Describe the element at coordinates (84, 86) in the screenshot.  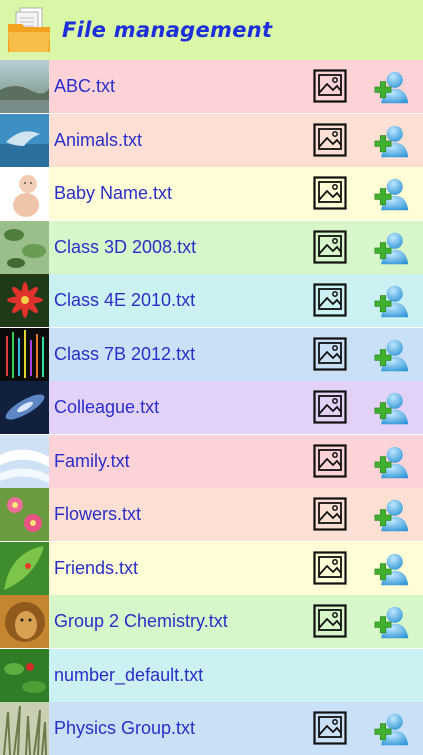
I see `file-name: ABC.txt` at that location.